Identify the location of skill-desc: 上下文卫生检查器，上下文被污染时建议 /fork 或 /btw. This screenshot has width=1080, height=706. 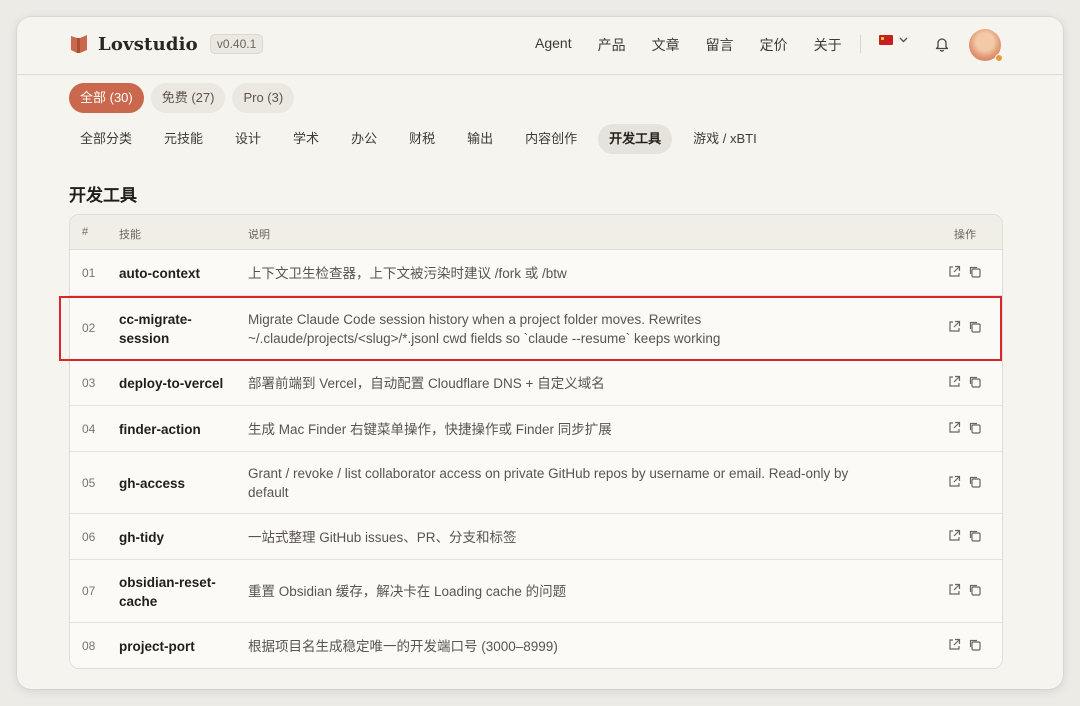
(407, 273).